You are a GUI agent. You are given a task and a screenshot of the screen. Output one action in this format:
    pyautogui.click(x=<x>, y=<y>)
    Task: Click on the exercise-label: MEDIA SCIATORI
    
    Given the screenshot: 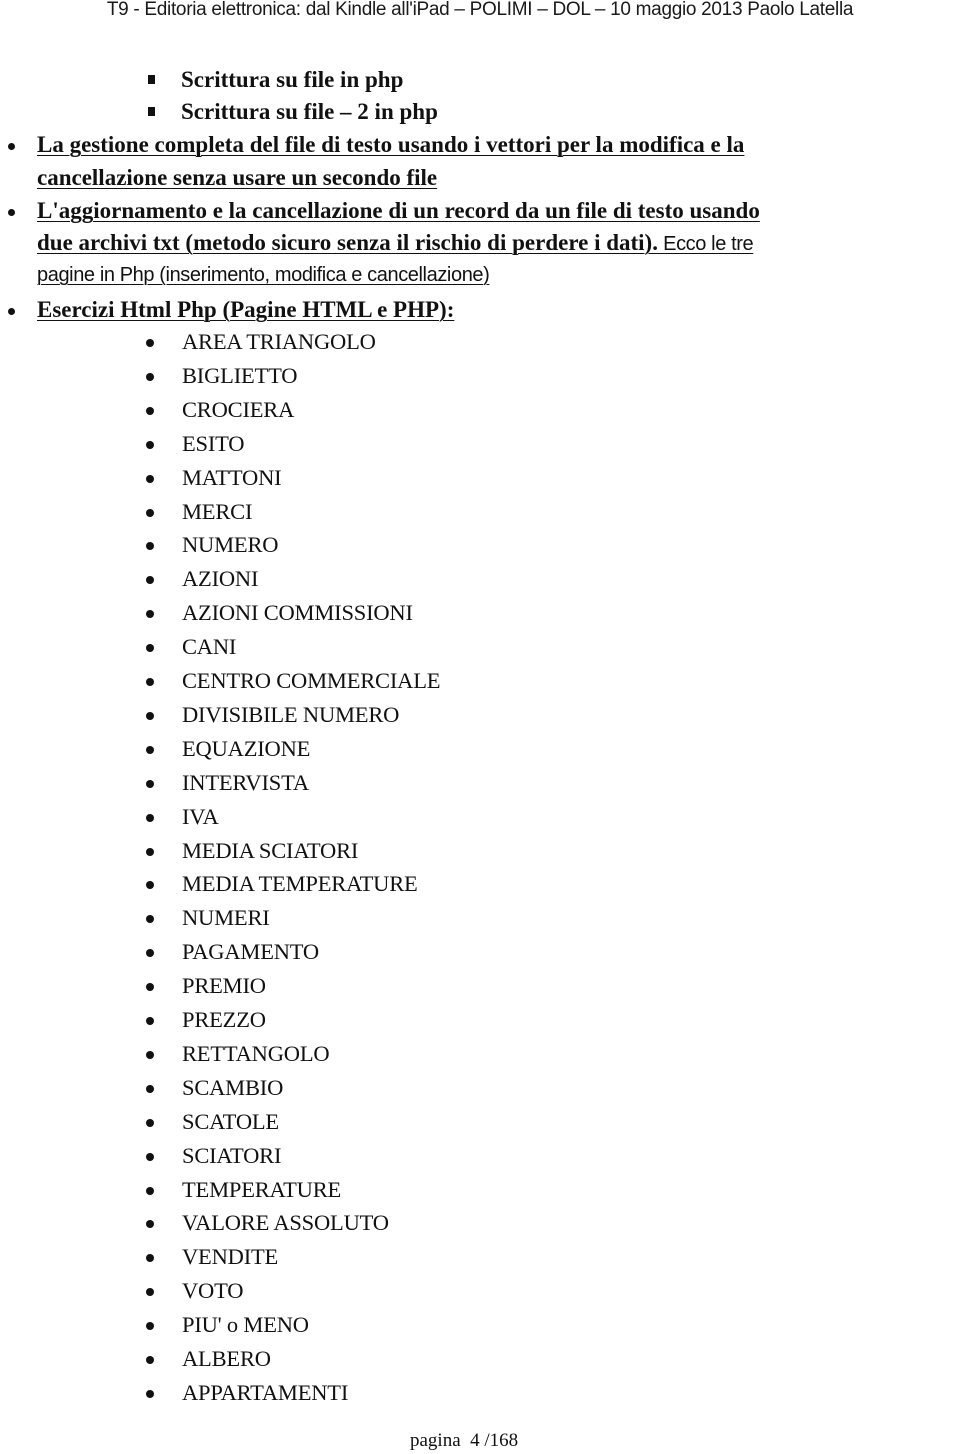 What is the action you would take?
    pyautogui.click(x=270, y=851)
    